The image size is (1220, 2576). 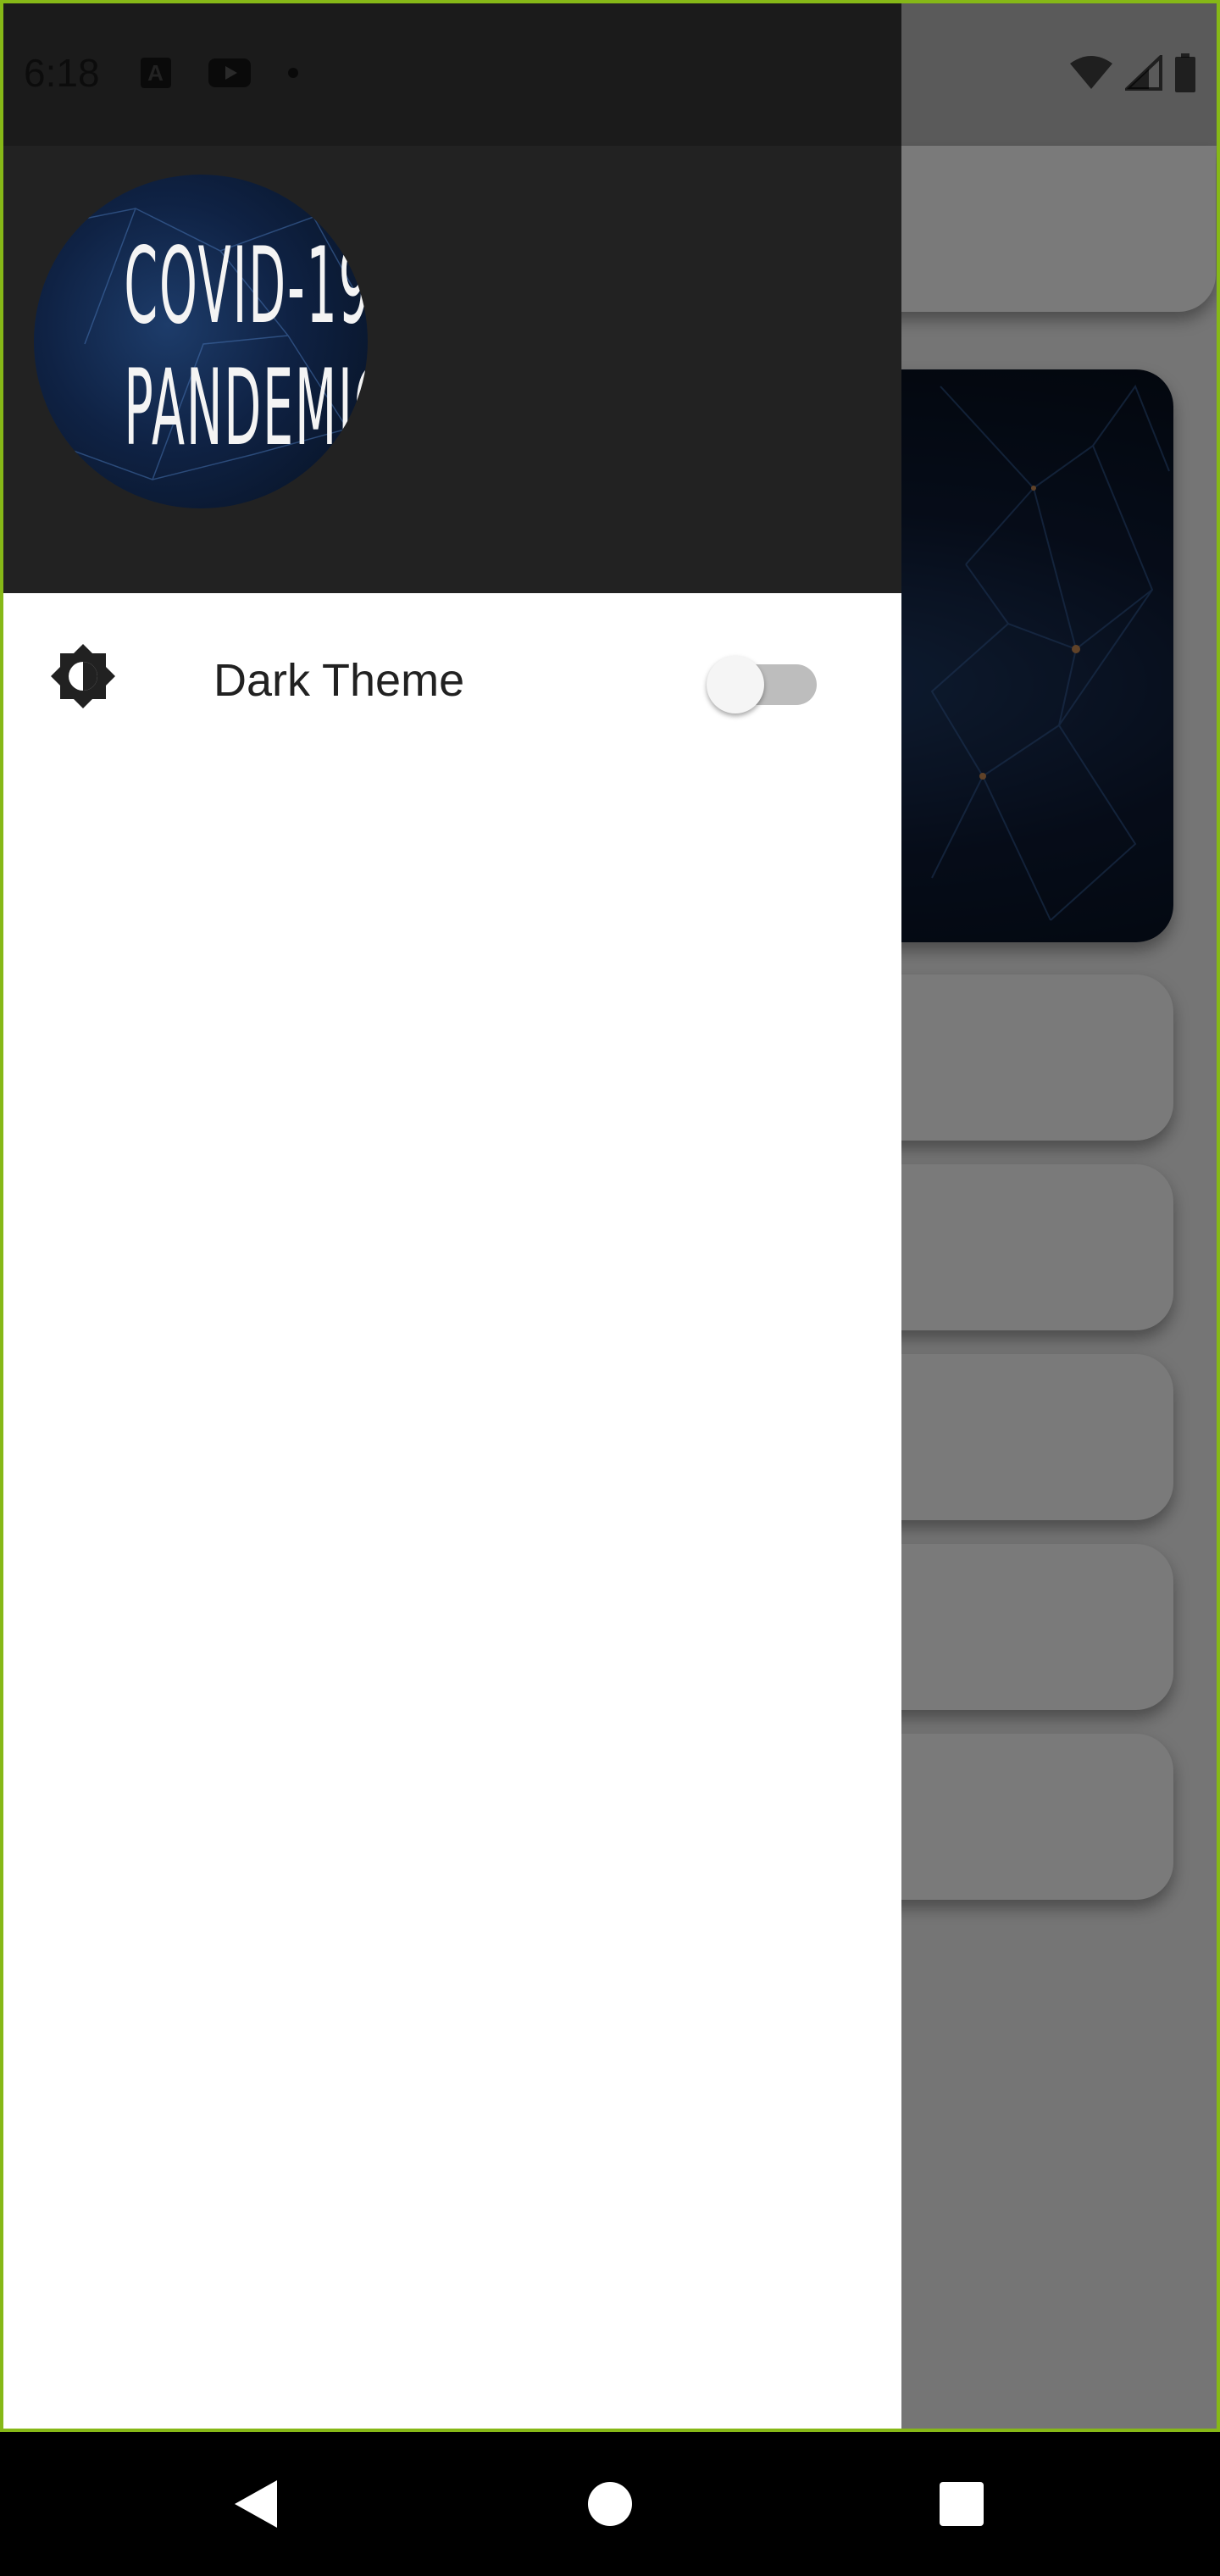 I want to click on back-button, so click(x=257, y=2504).